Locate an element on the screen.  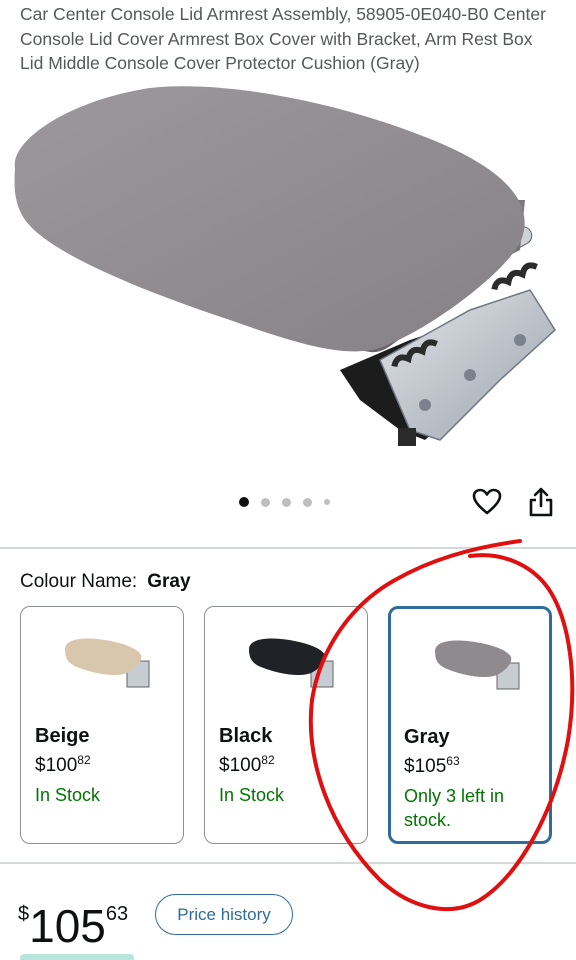
stock-status: Only 3 left in stock. is located at coordinates (454, 808).